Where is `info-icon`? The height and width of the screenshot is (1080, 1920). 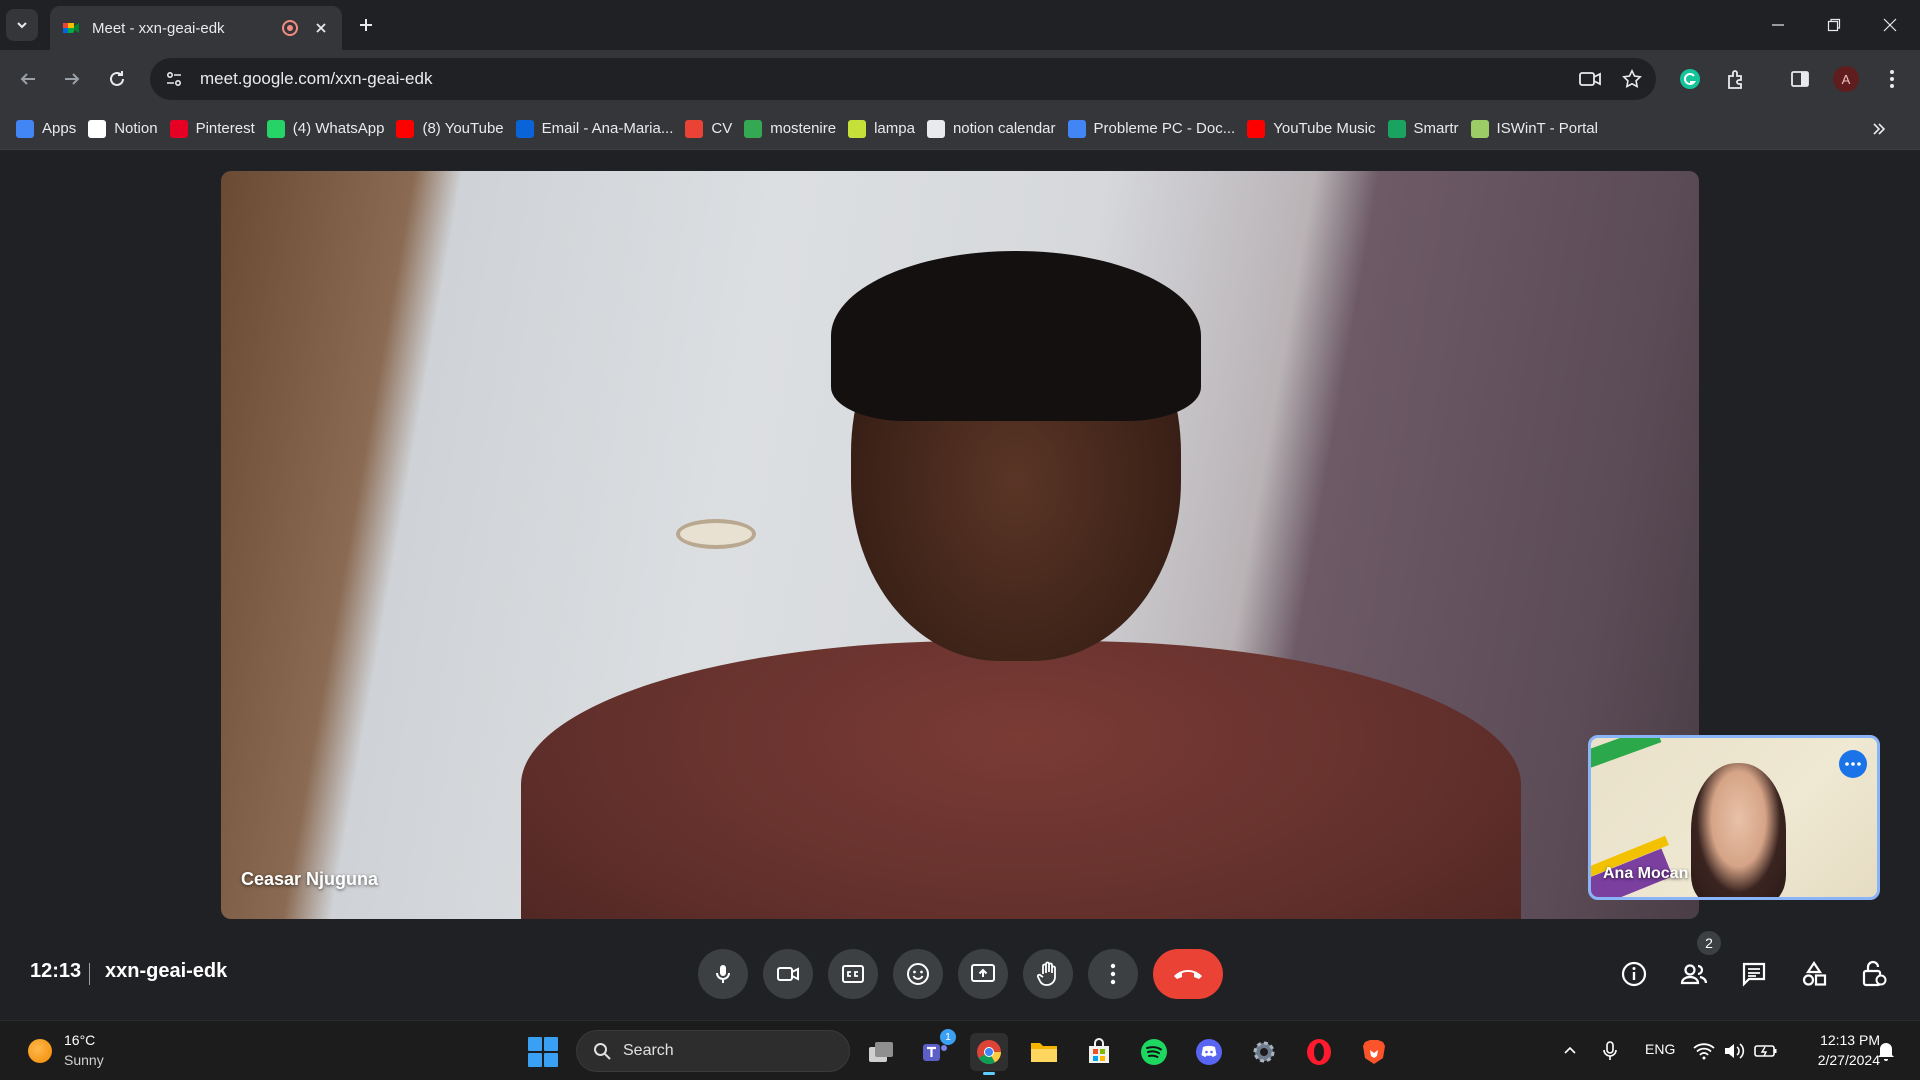 info-icon is located at coordinates (1634, 974).